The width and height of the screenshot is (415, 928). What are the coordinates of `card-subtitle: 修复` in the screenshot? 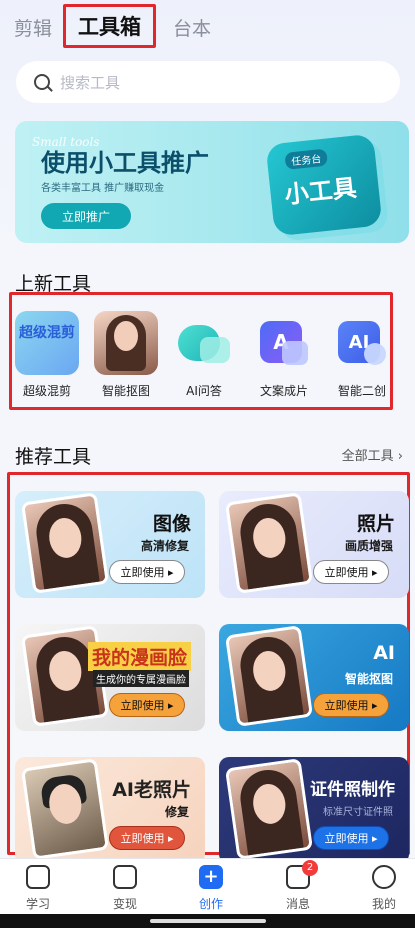 It's located at (176, 812).